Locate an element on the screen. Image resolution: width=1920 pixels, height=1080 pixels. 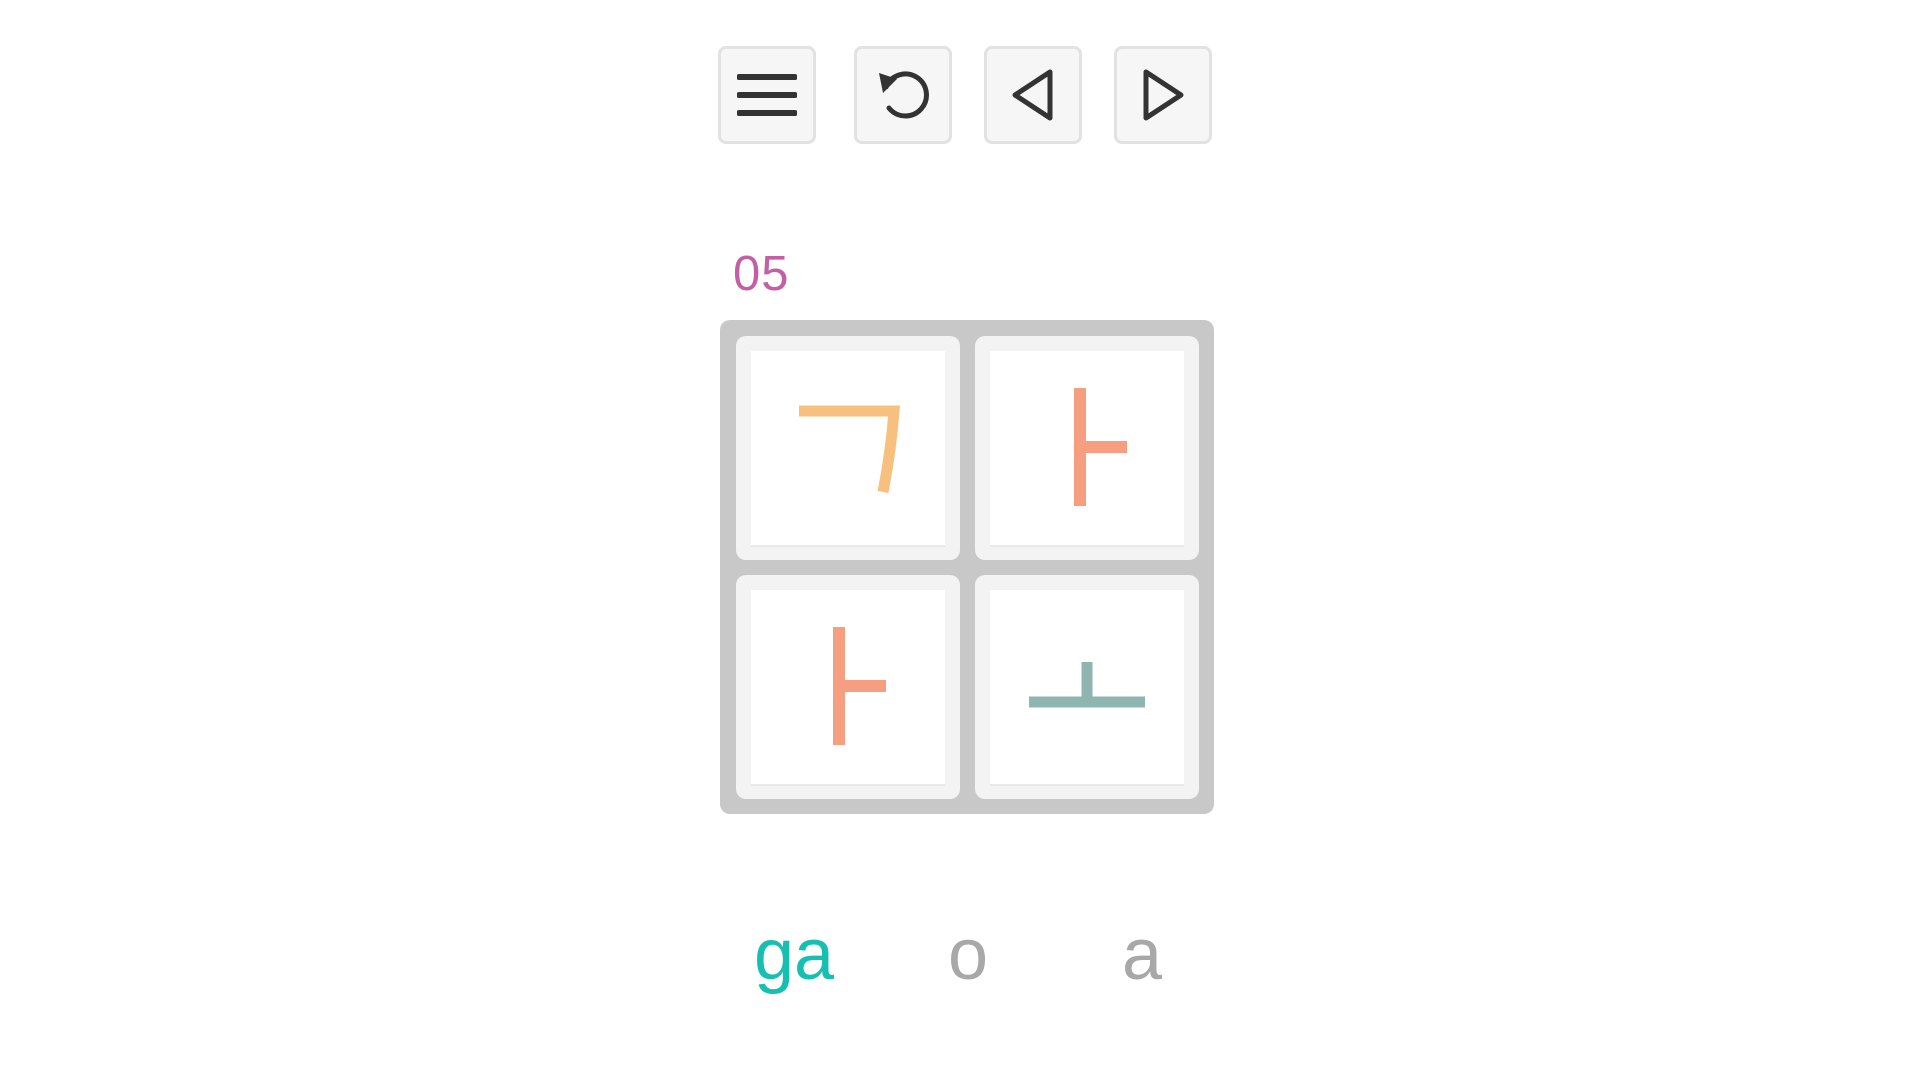
undo-icon is located at coordinates (904, 95).